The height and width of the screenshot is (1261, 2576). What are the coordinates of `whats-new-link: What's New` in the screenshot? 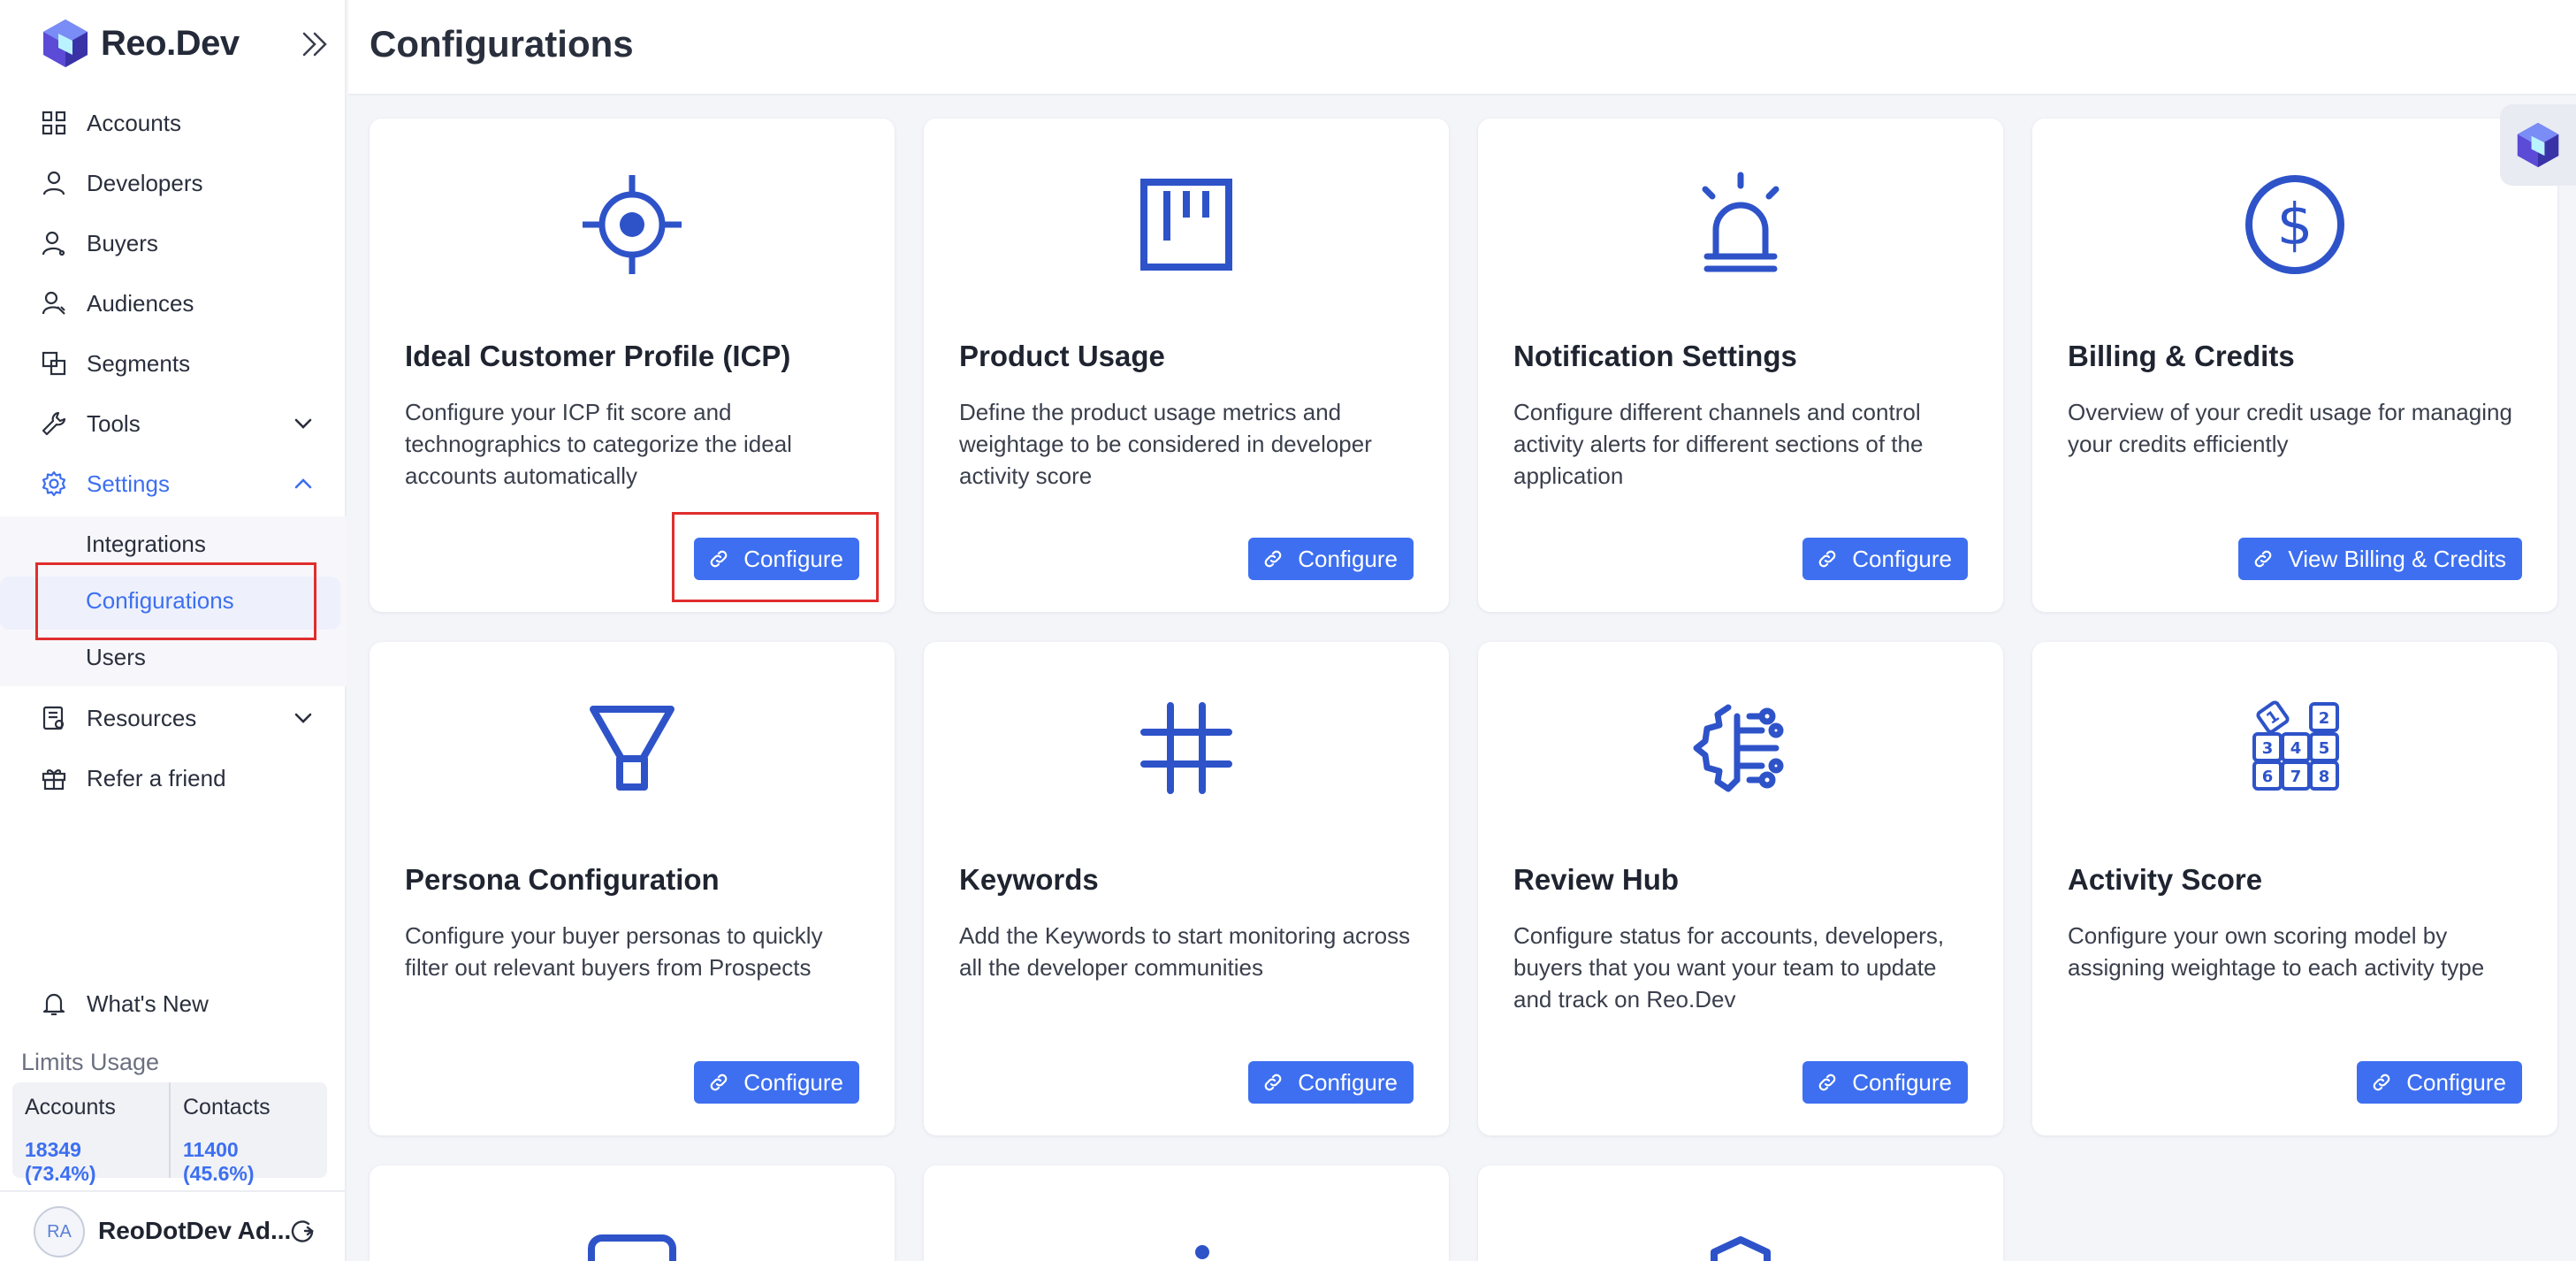 It's located at (125, 1003).